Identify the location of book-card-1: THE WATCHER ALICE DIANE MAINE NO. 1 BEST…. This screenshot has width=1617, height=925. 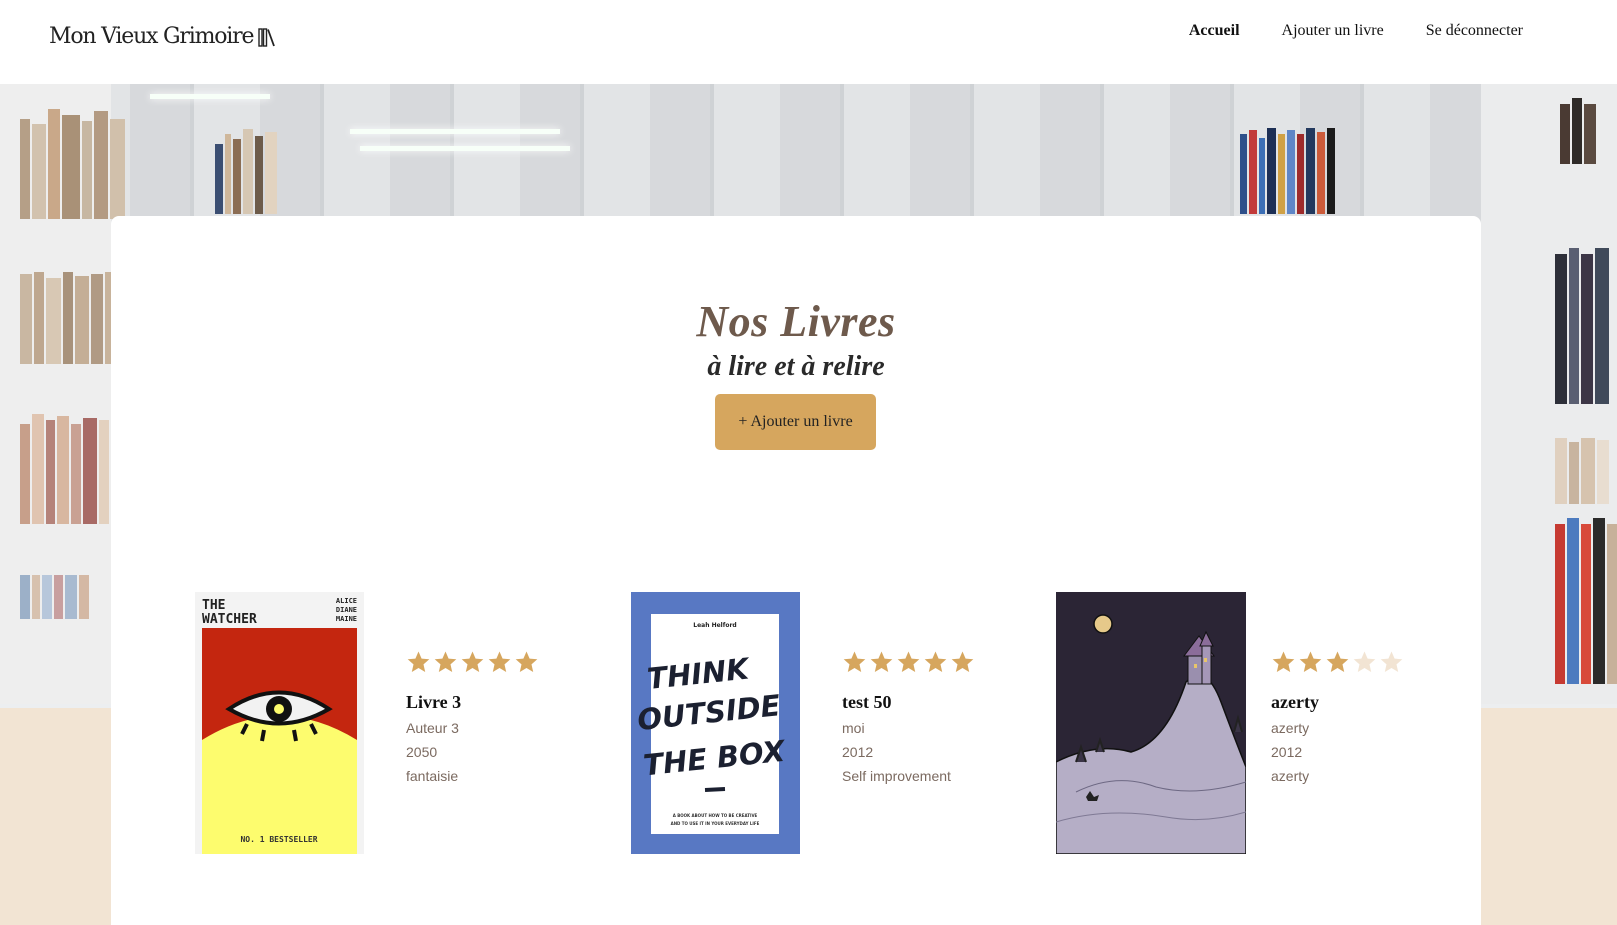
(375, 723).